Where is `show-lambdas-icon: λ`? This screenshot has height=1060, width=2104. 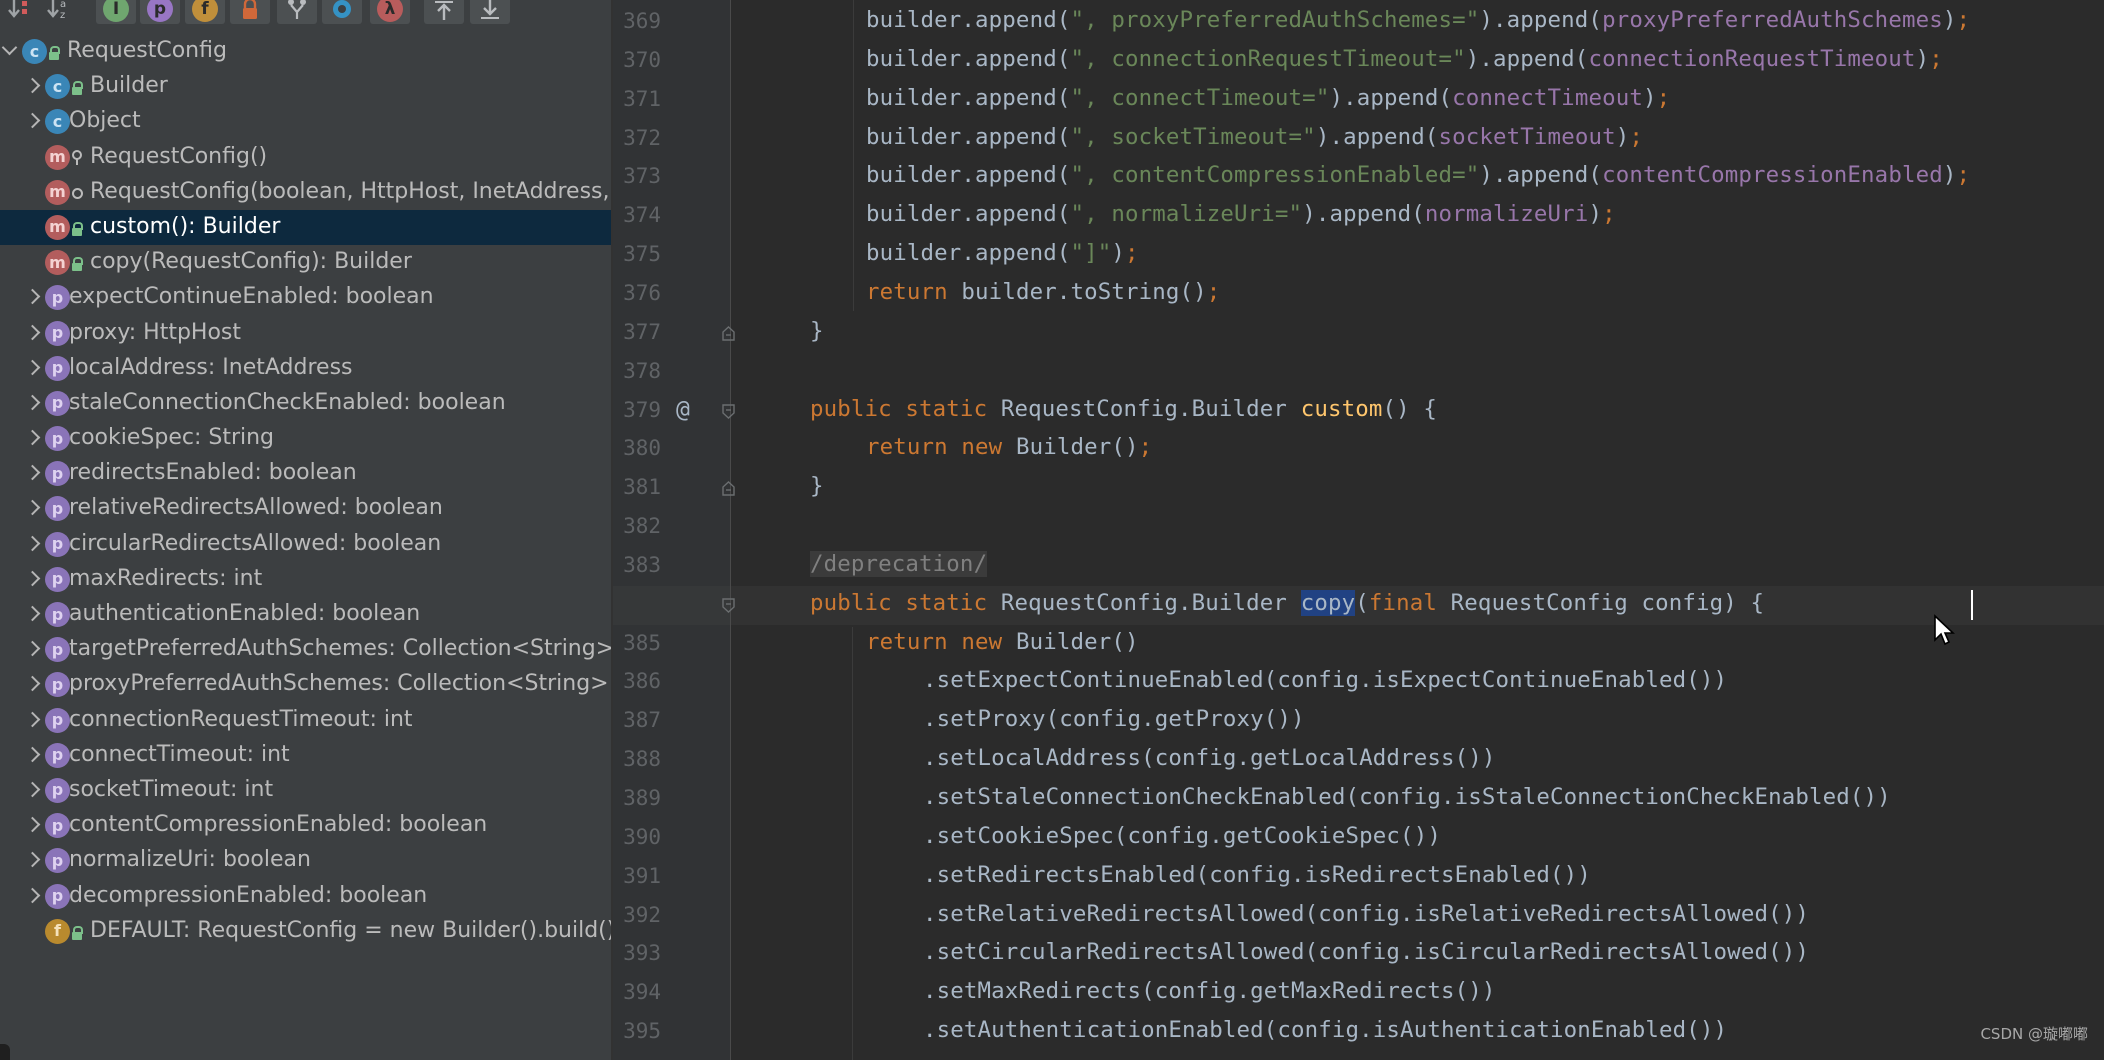
show-lambdas-icon: λ is located at coordinates (390, 12).